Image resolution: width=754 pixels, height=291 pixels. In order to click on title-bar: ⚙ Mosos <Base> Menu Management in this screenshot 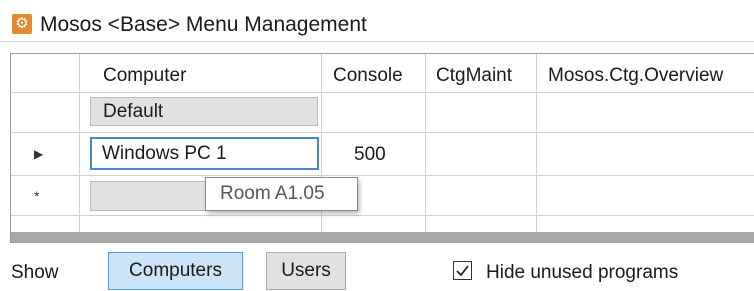, I will do `click(377, 21)`.